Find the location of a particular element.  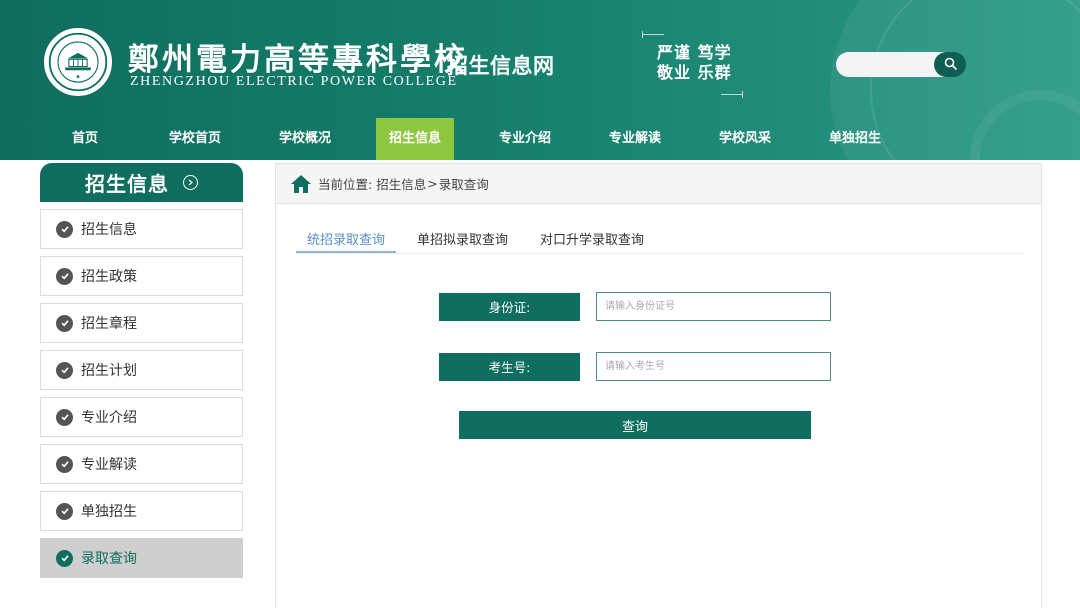

breadcrumb-current: 录取查询 is located at coordinates (464, 183).